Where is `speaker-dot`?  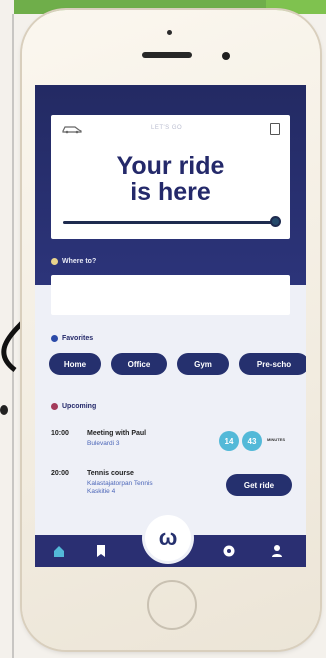 speaker-dot is located at coordinates (169, 32).